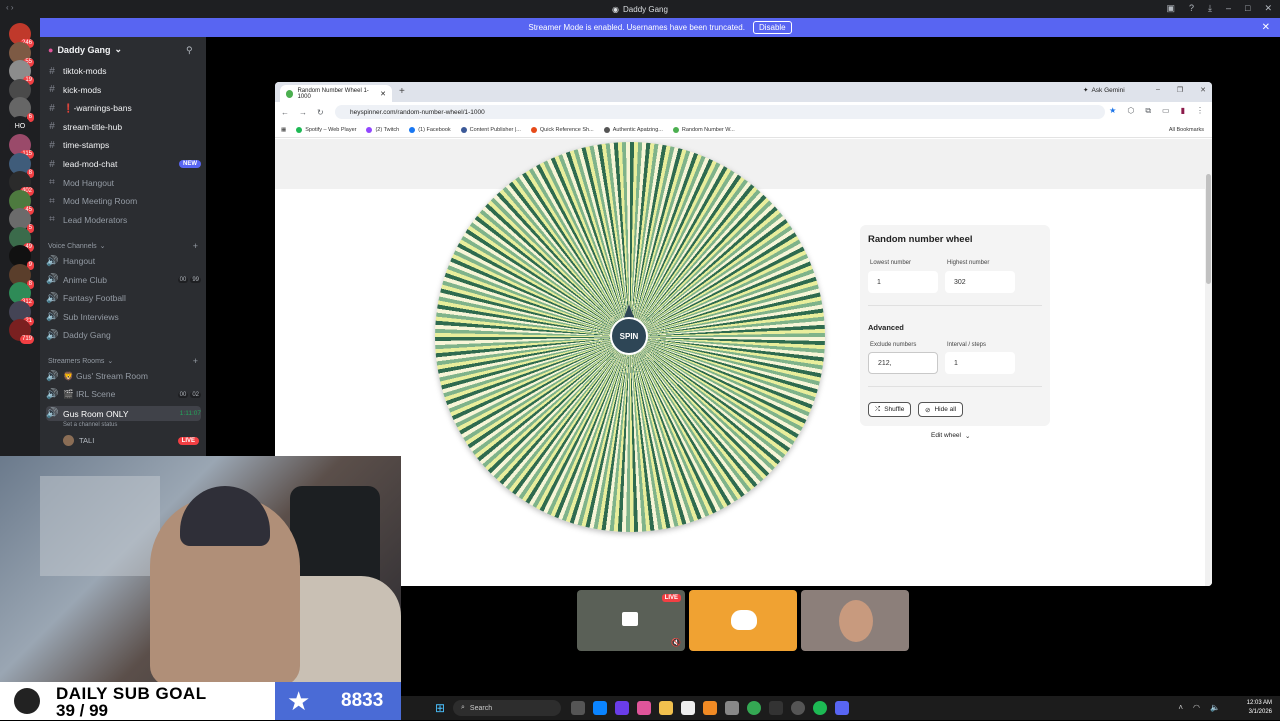  What do you see at coordinates (440, 708) in the screenshot?
I see `windows-start-icon: ⊞` at bounding box center [440, 708].